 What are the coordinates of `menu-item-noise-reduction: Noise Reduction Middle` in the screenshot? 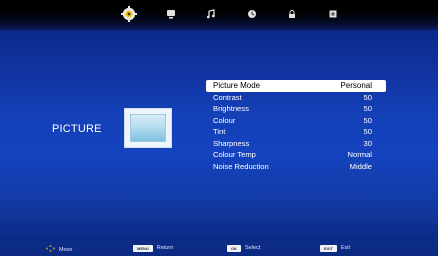 It's located at (296, 167).